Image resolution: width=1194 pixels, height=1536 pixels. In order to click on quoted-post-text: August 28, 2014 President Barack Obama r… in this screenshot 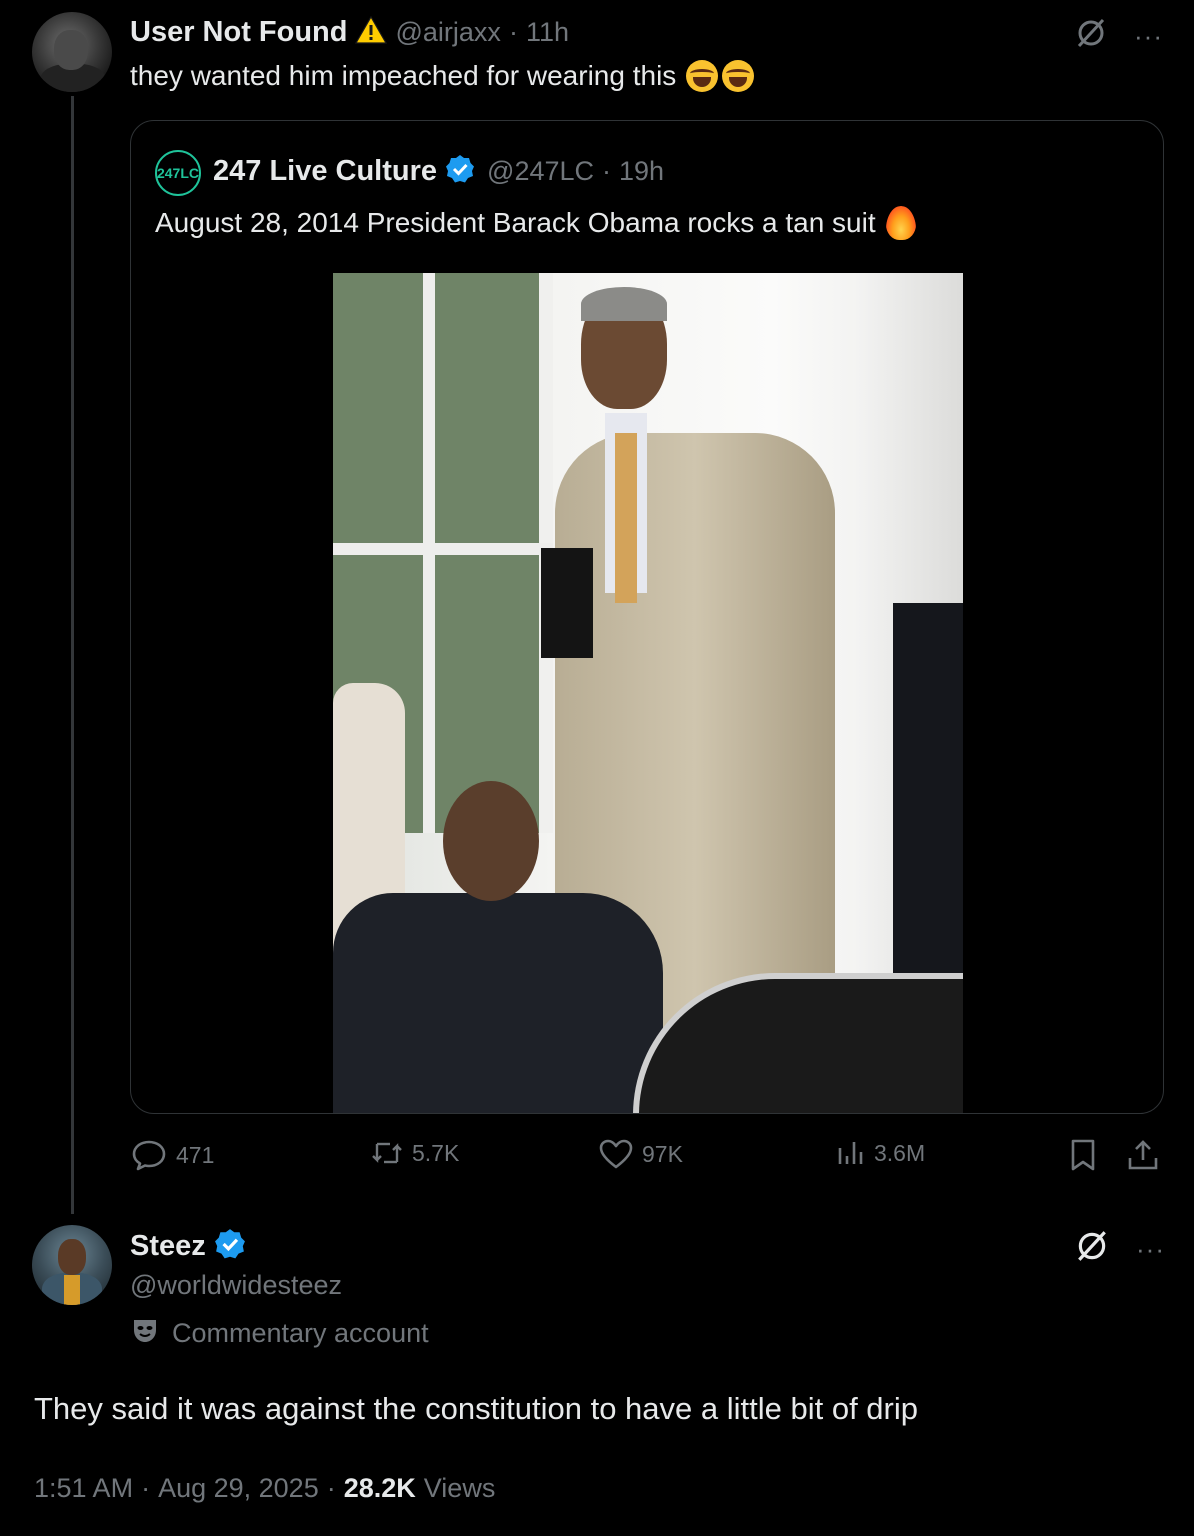, I will do `click(515, 222)`.